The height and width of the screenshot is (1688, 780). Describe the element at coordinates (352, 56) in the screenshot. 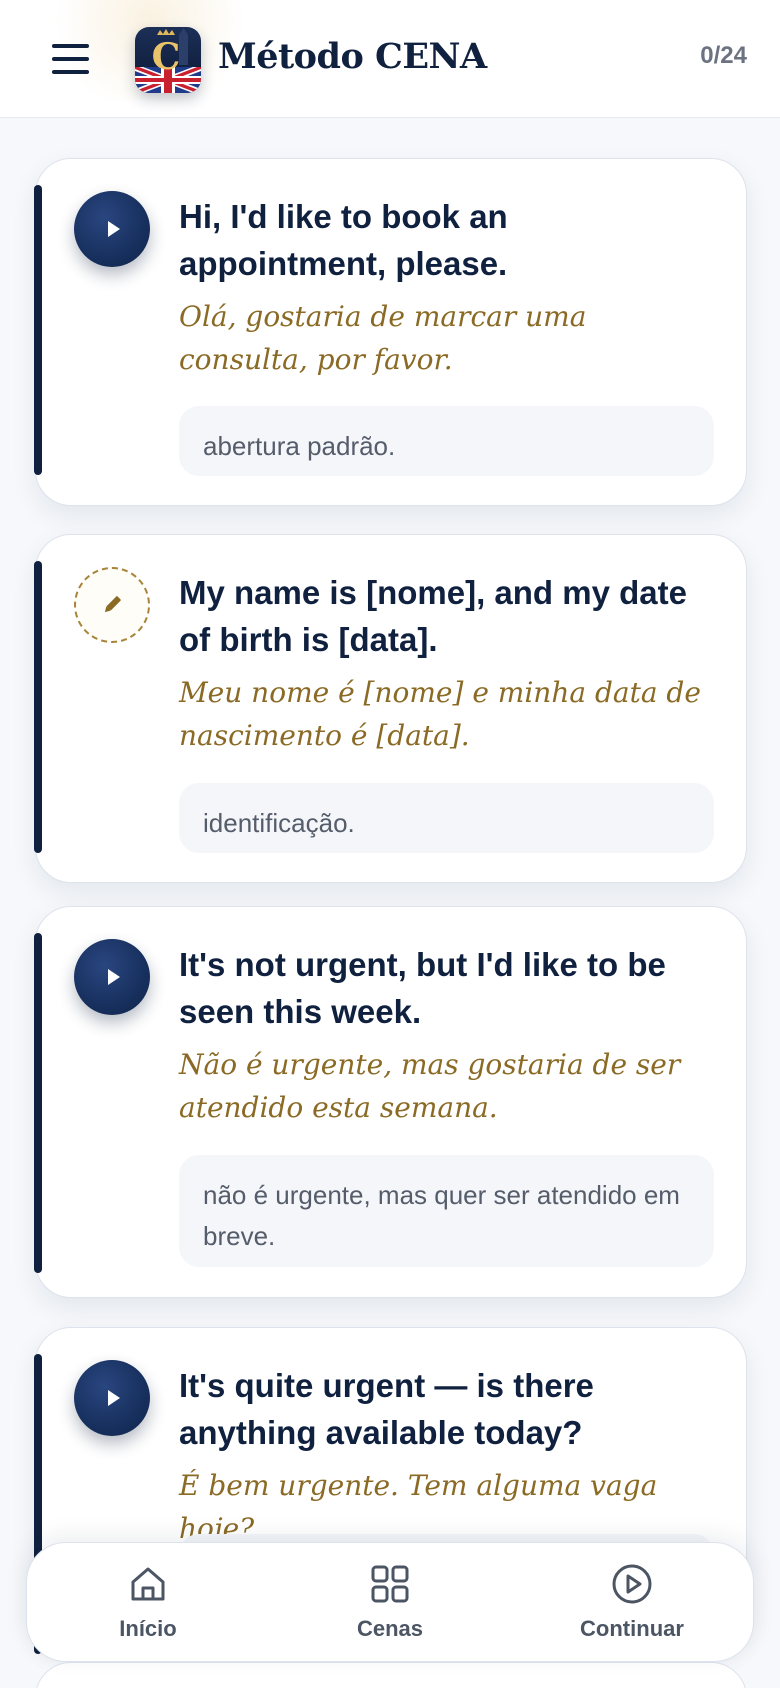

I see `app-title: Método CENA` at that location.